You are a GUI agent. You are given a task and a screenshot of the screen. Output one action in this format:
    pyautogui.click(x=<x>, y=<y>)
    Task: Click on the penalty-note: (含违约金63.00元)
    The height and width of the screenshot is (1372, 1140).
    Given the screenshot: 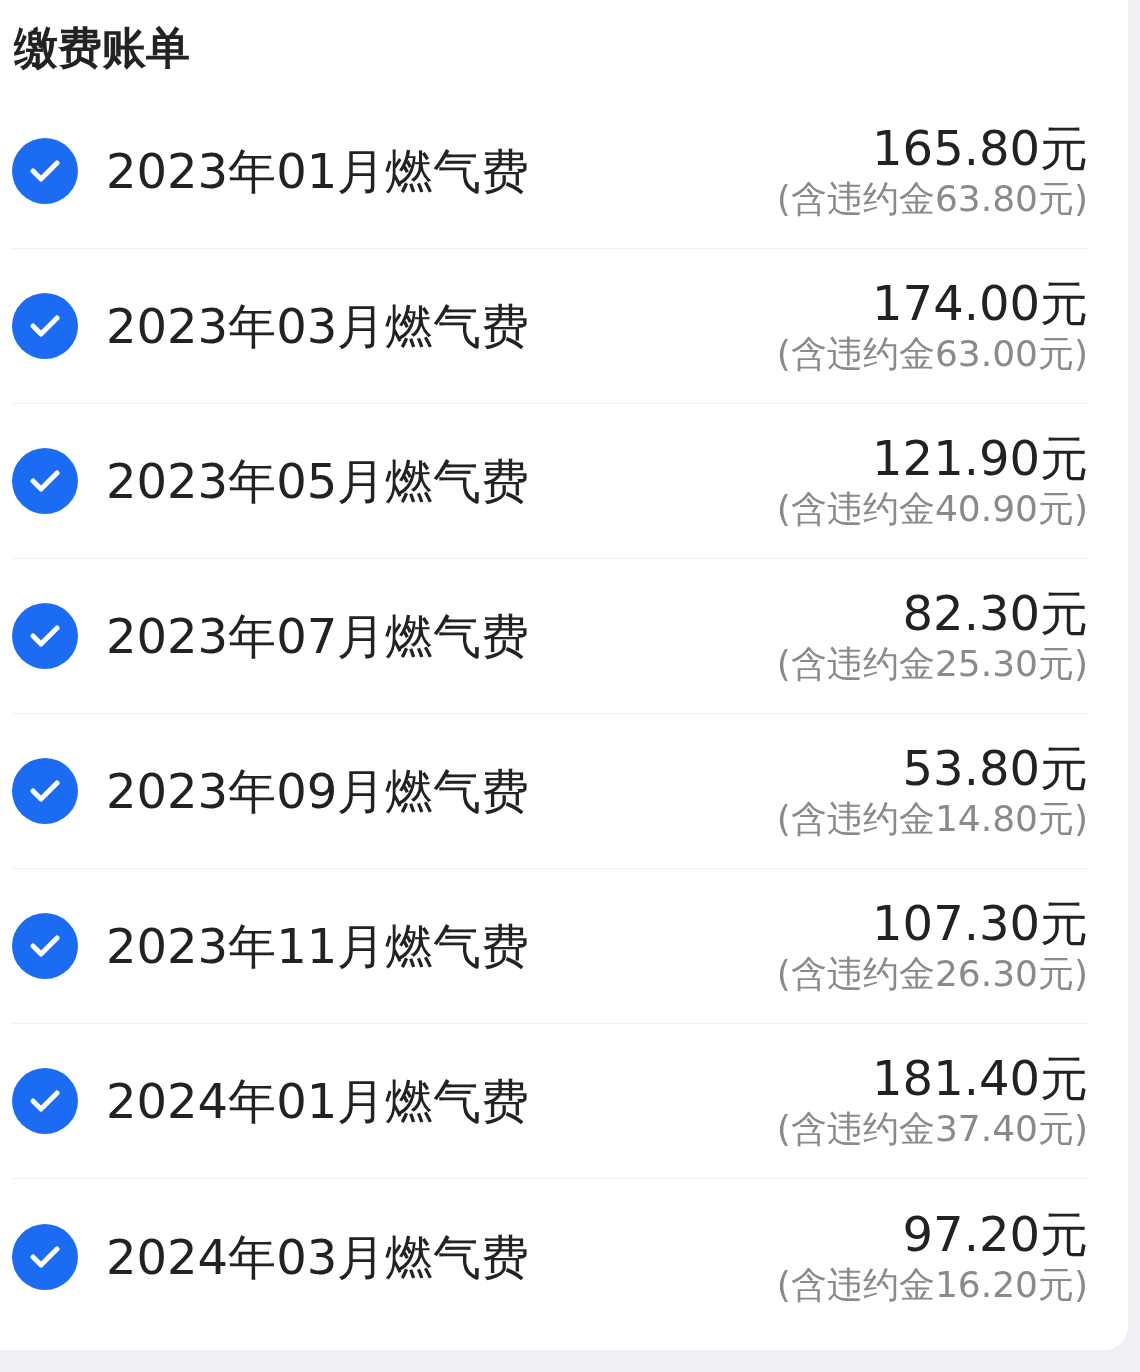 What is the action you would take?
    pyautogui.click(x=932, y=354)
    